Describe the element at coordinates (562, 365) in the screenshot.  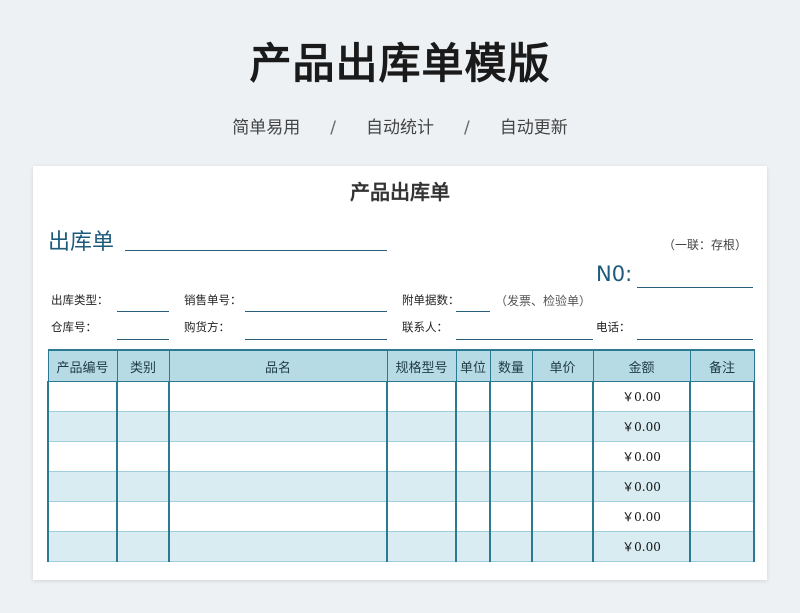
I see `col-unit-price: 单价` at that location.